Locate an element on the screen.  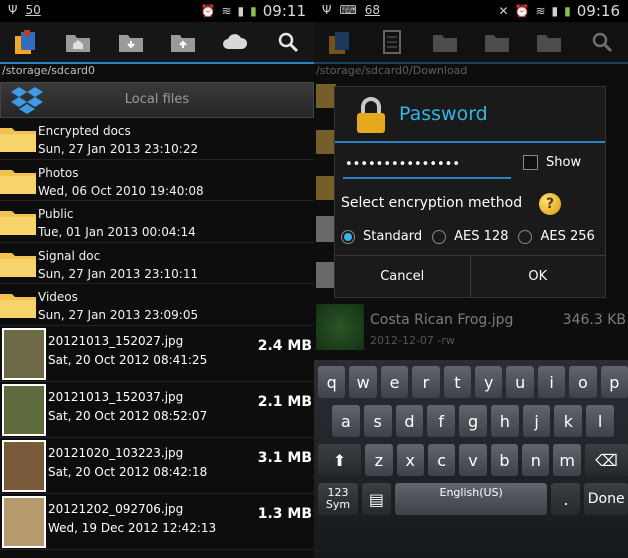
folder-name: Signal doc is located at coordinates (69, 255).